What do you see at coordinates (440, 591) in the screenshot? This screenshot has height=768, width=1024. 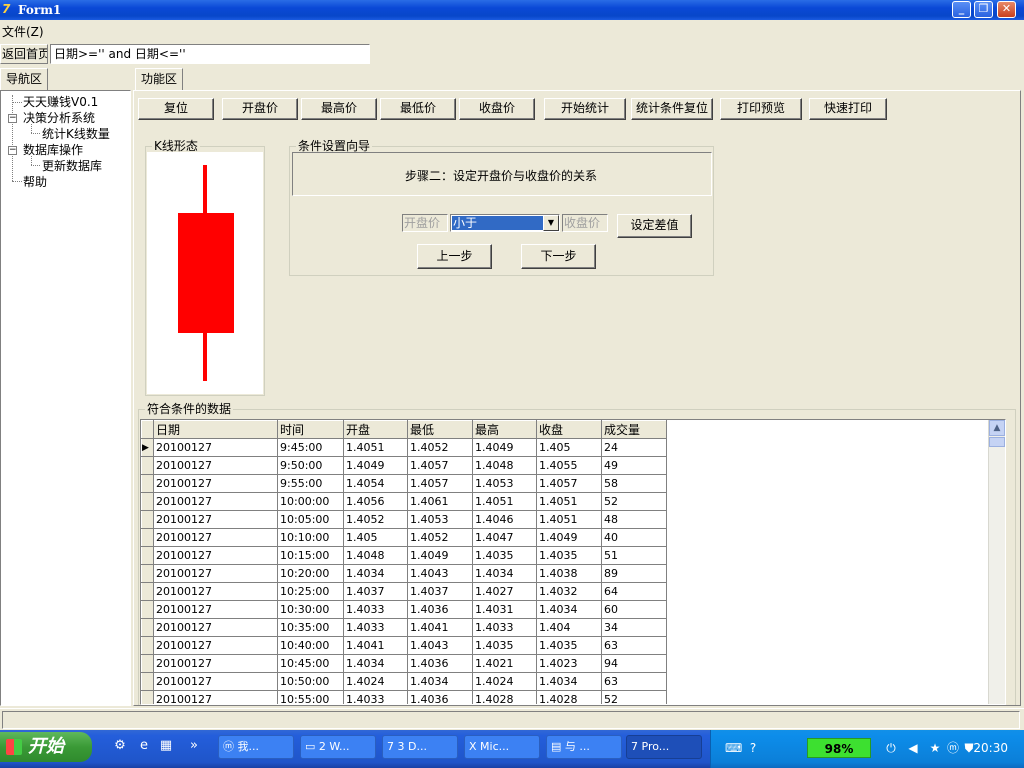 I see `table-cell: 1.4037` at bounding box center [440, 591].